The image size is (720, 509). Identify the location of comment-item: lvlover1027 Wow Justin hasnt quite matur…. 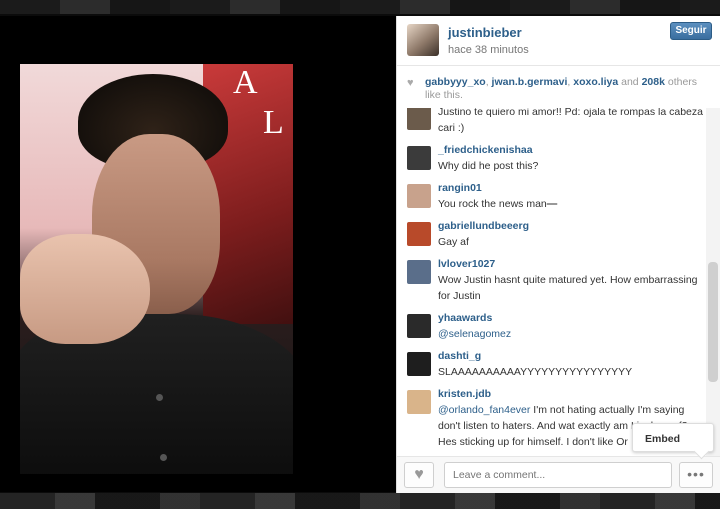
(553, 283).